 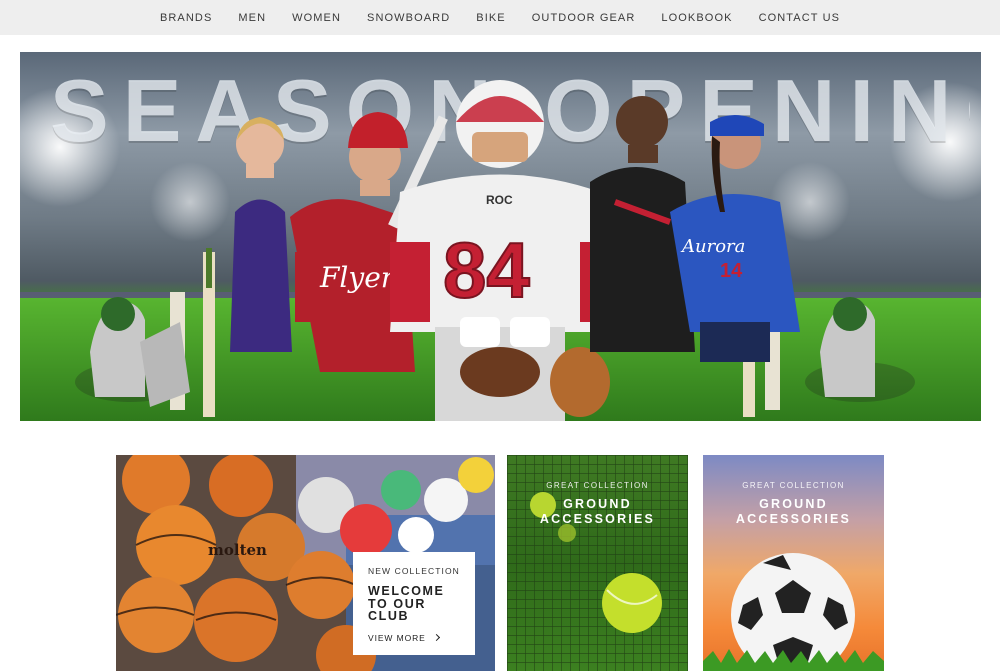 What do you see at coordinates (490, 18) in the screenshot?
I see `nav-item-bike: BIKE` at bounding box center [490, 18].